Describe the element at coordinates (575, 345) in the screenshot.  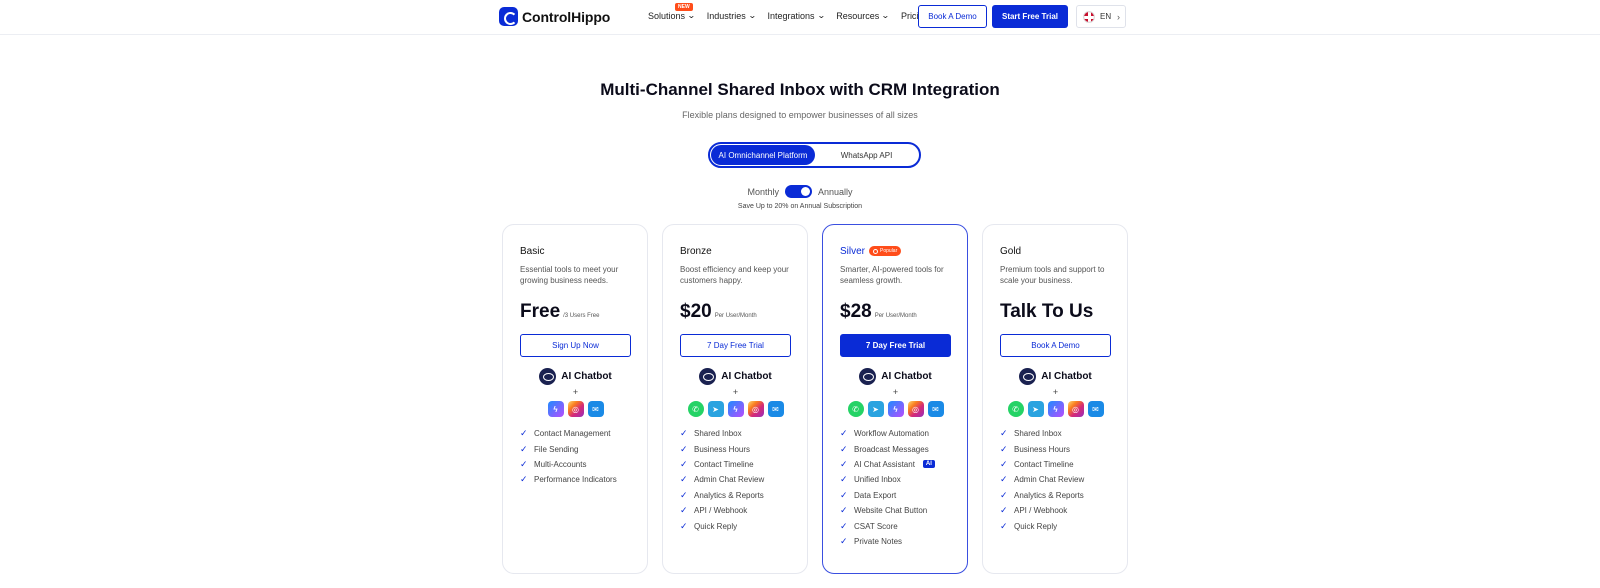
I see `plan-cta-button: Sign Up Now` at that location.